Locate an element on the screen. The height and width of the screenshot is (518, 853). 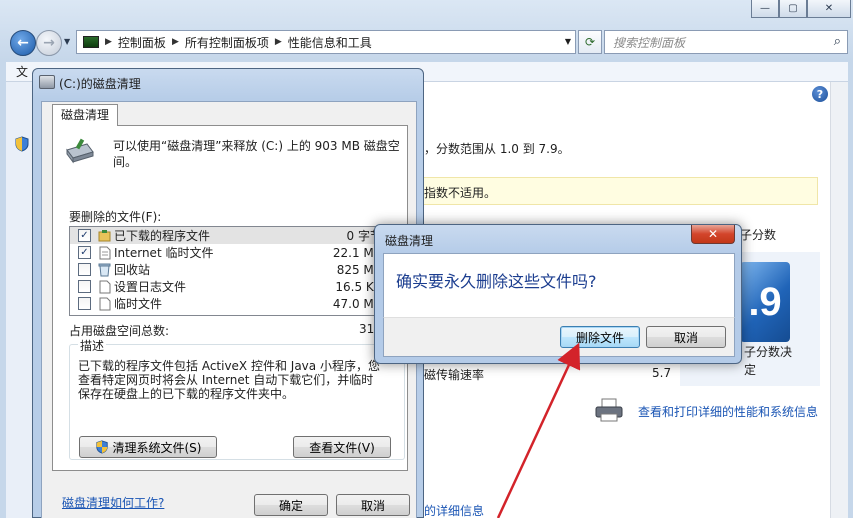
file-name: 回收站 is located at coordinates (132, 270).